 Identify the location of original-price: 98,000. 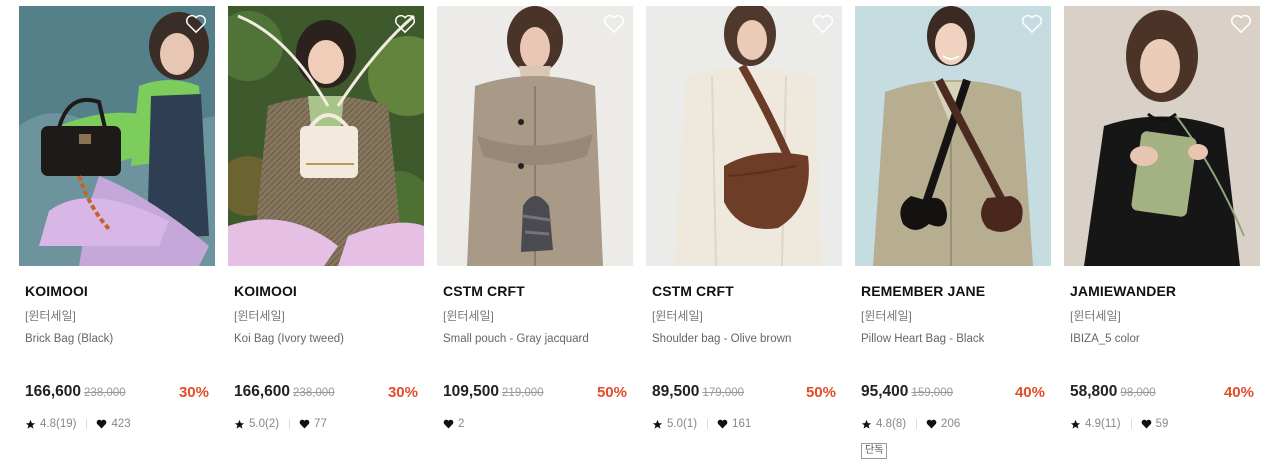
(1138, 393).